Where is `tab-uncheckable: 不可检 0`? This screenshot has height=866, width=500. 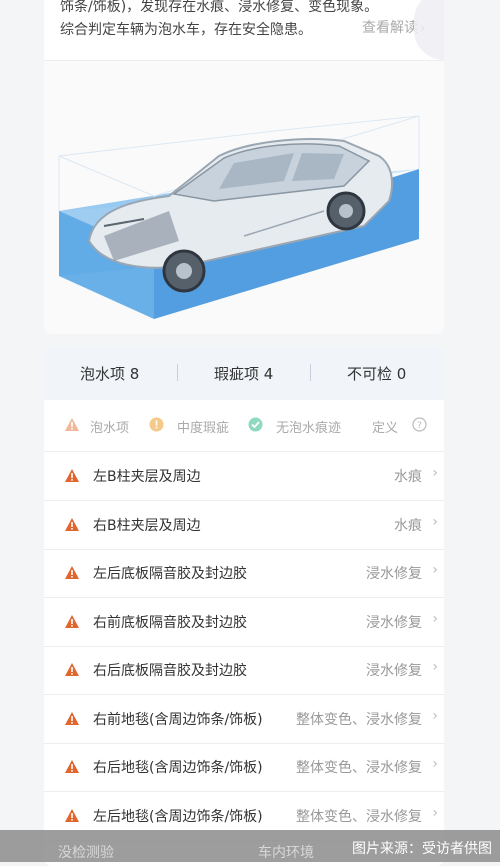
tab-uncheckable: 不可检 0 is located at coordinates (376, 373).